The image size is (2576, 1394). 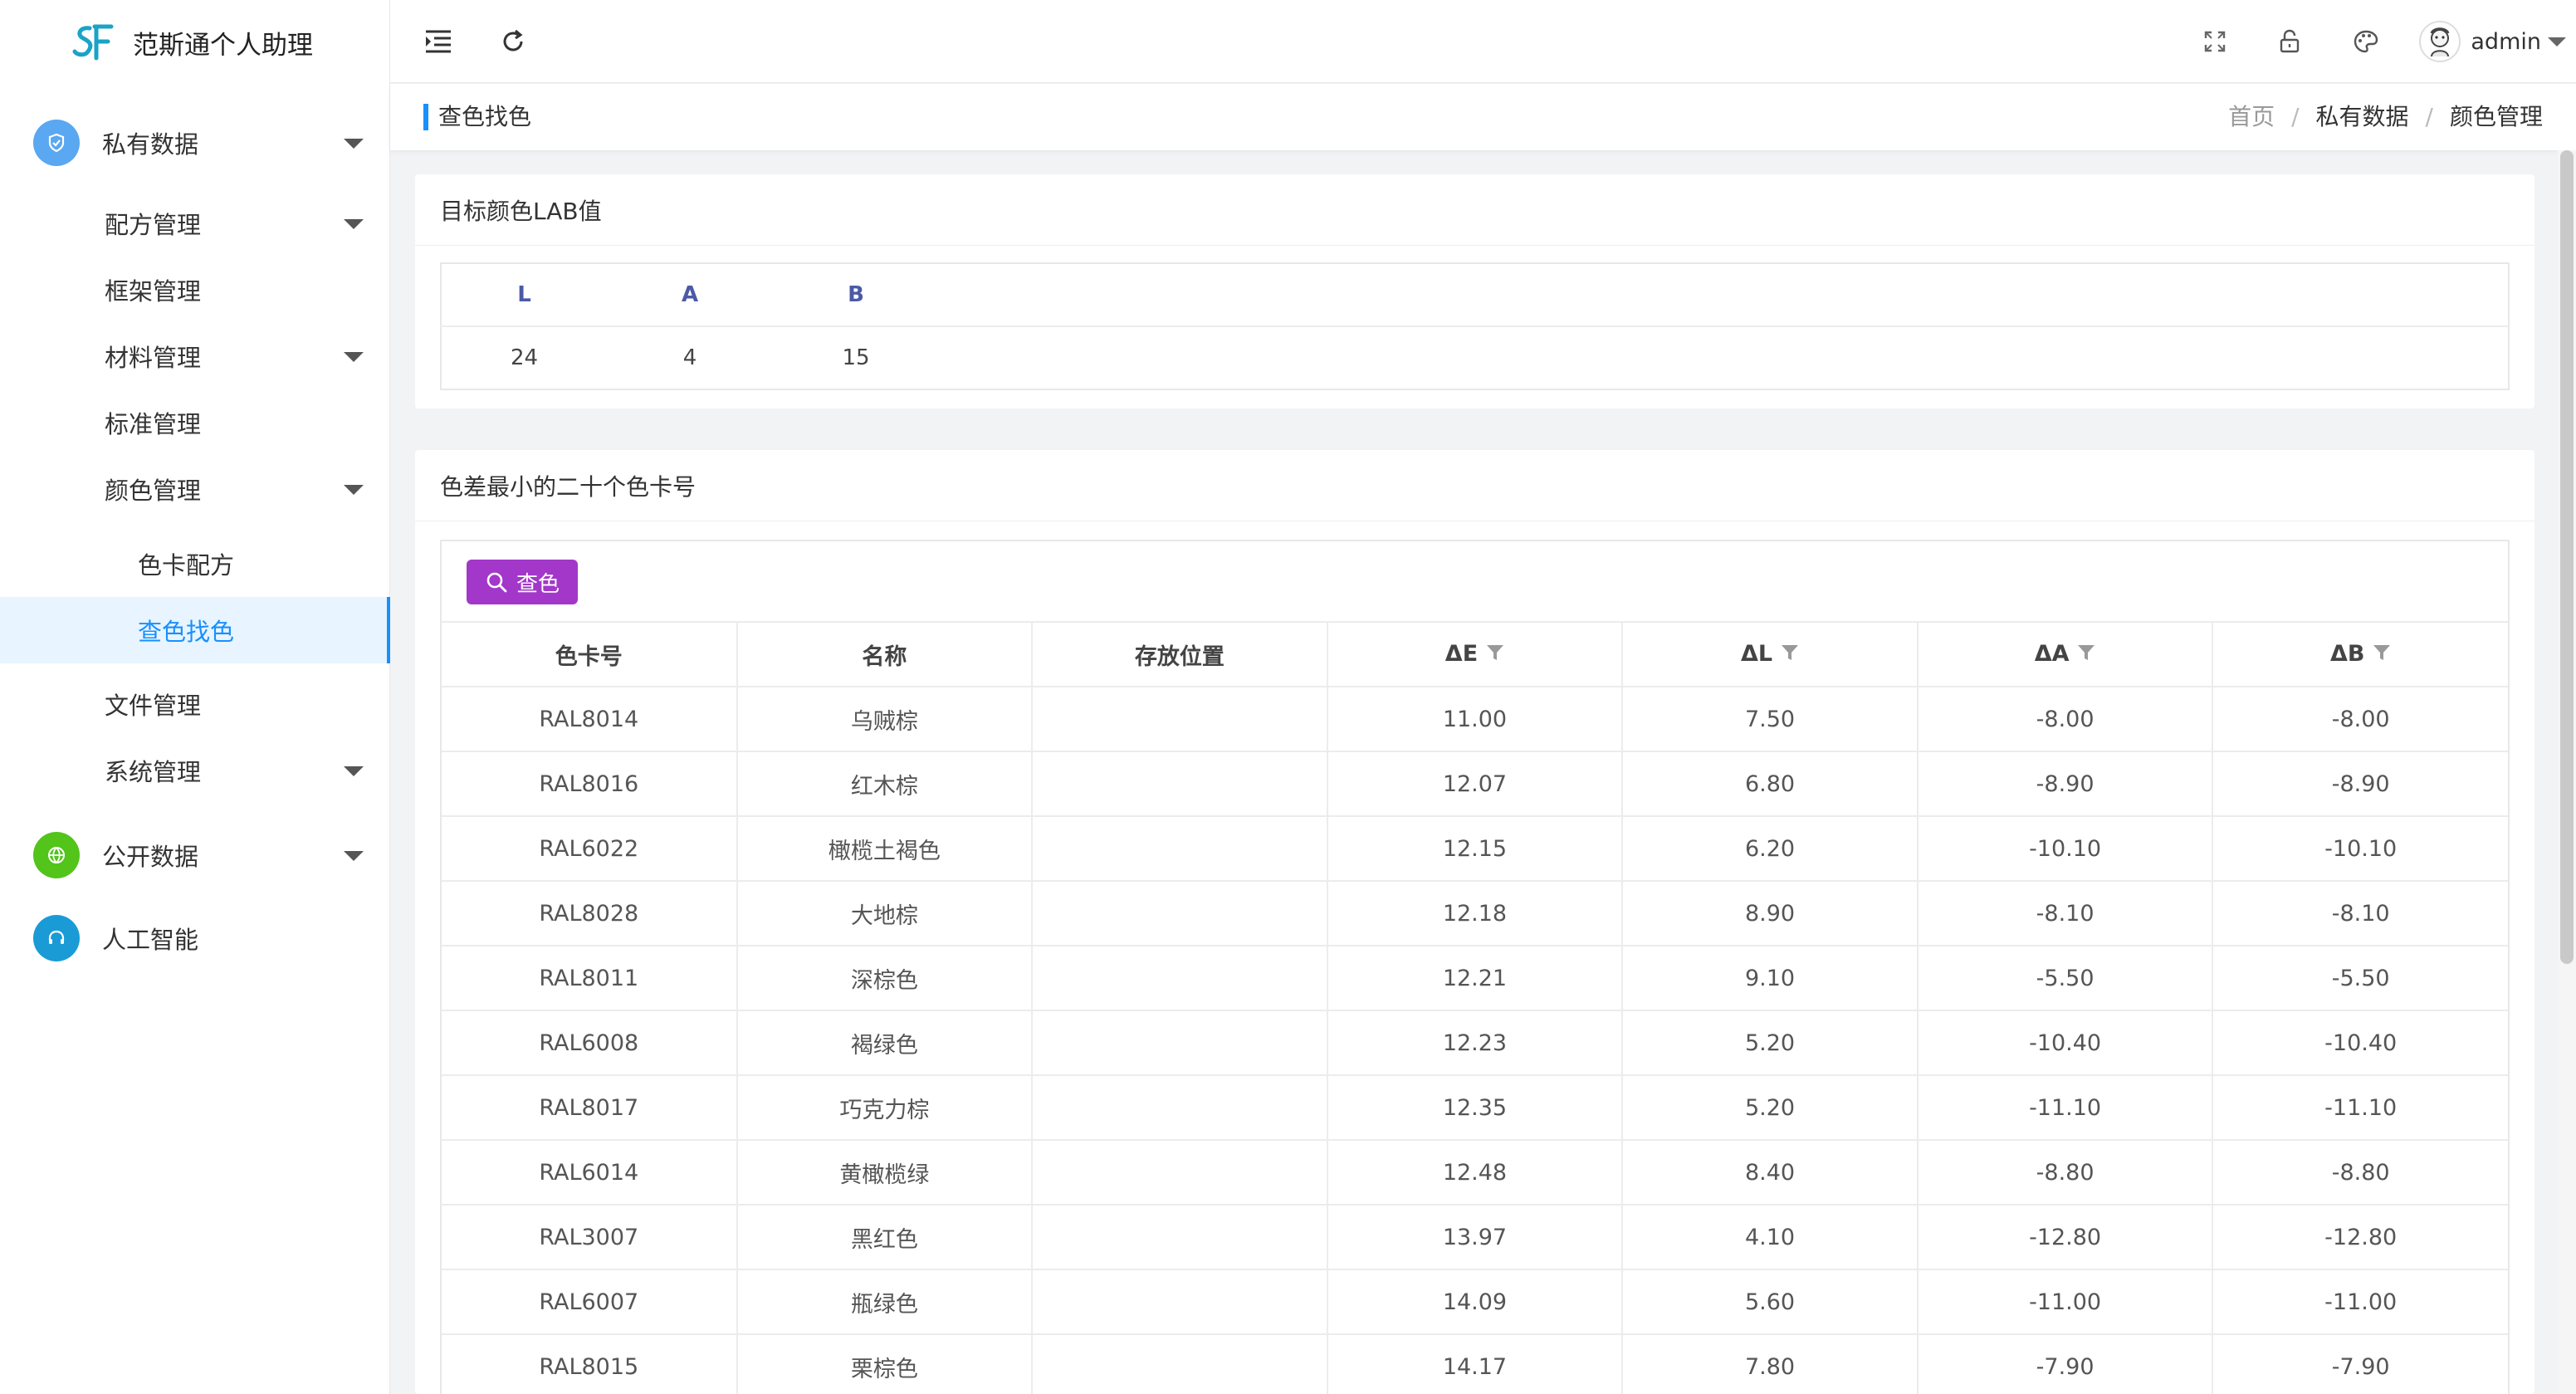 I want to click on sidebar-item-standards: 标准管理, so click(x=195, y=422).